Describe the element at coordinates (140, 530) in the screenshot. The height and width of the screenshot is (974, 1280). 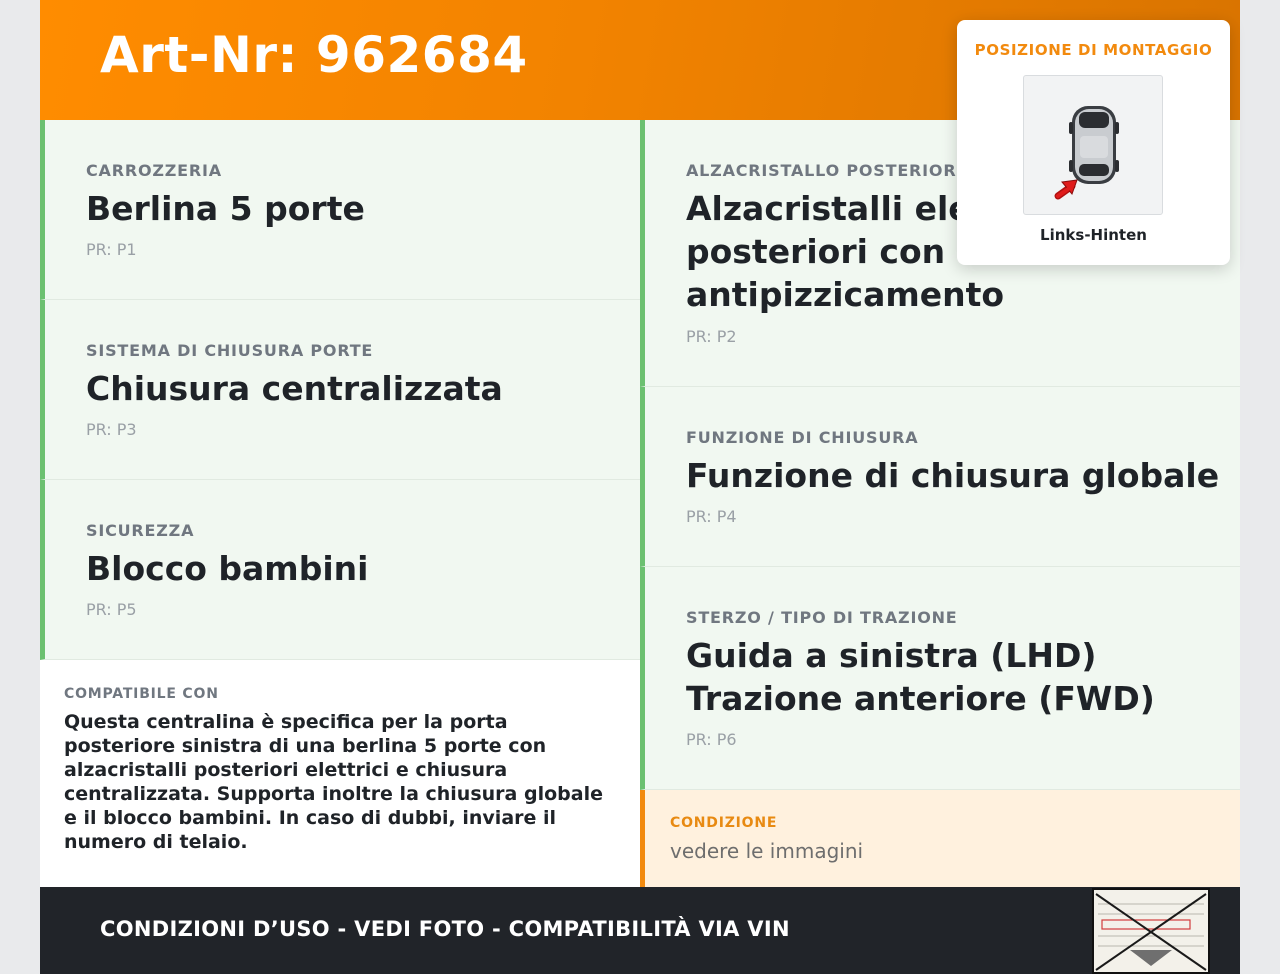
I see `spec-label: SICUREZZA` at that location.